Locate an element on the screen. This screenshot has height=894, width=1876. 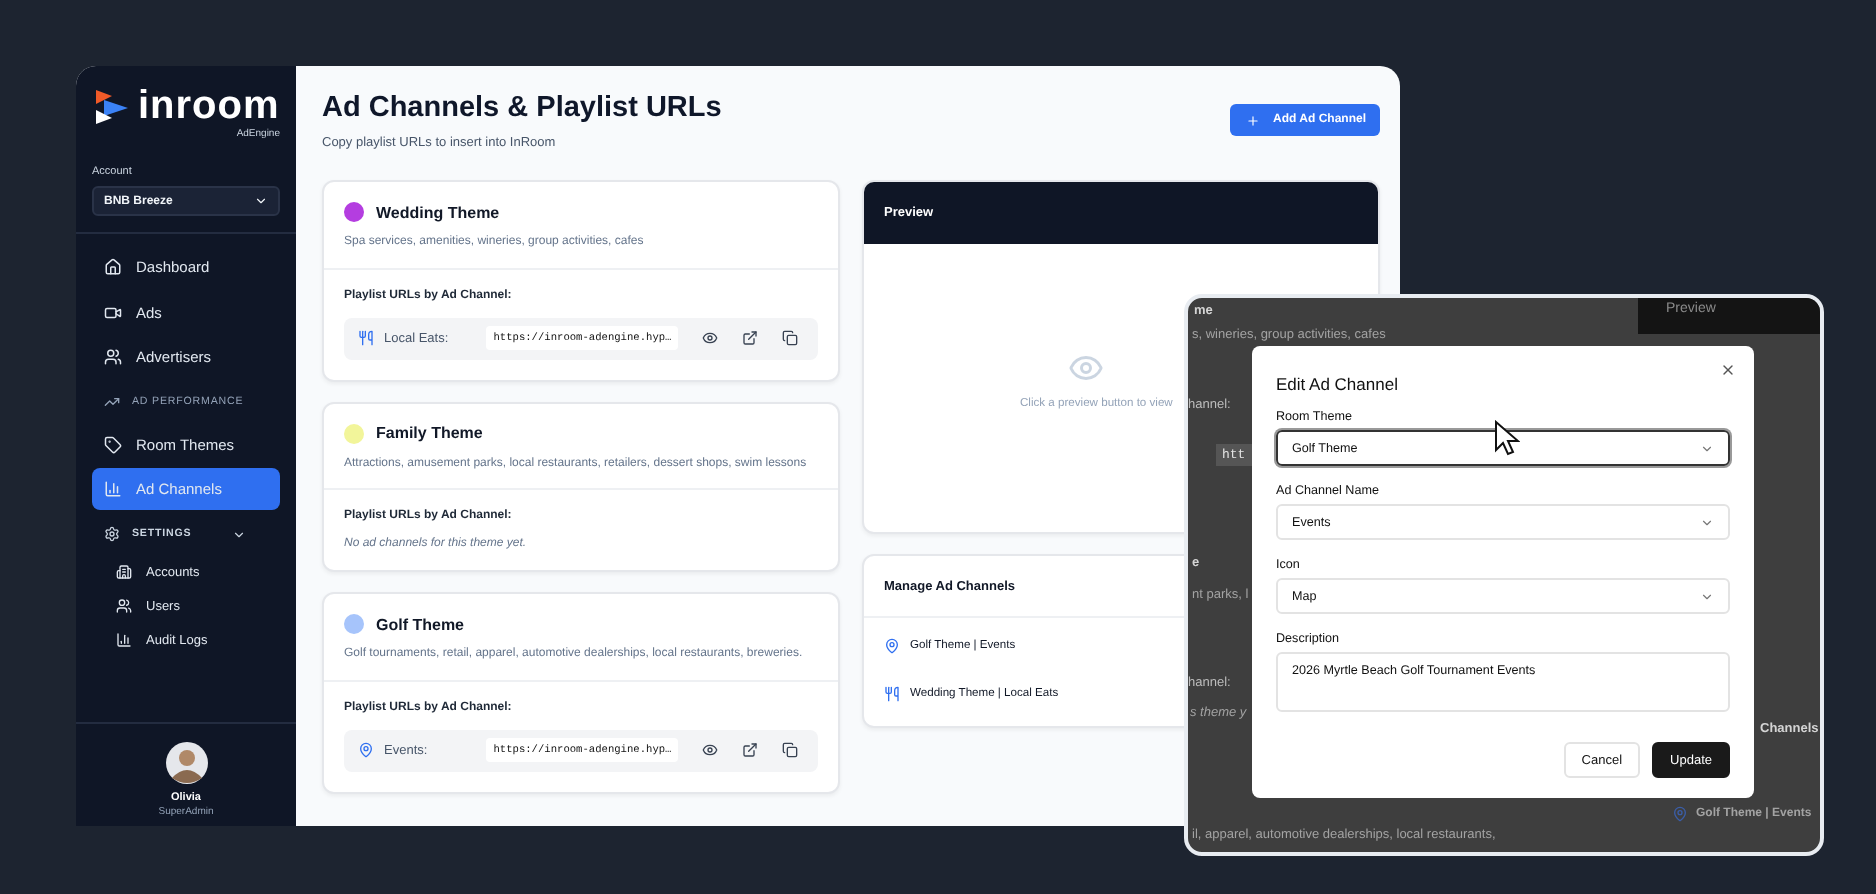
avatar is located at coordinates (186, 763).